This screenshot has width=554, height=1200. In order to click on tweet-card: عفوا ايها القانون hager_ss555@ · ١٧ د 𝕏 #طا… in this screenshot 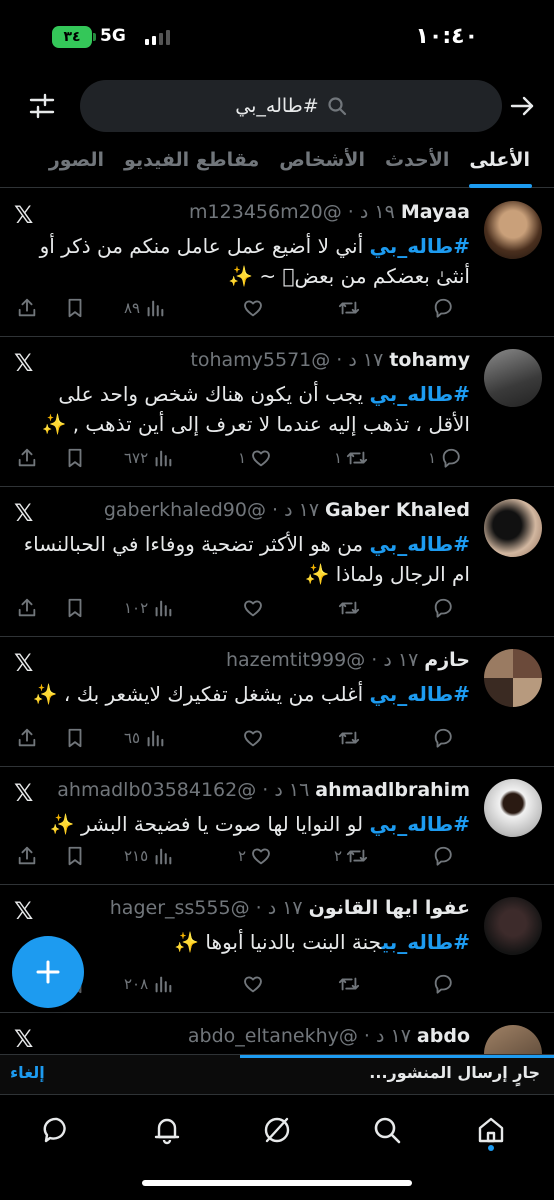, I will do `click(277, 949)`.